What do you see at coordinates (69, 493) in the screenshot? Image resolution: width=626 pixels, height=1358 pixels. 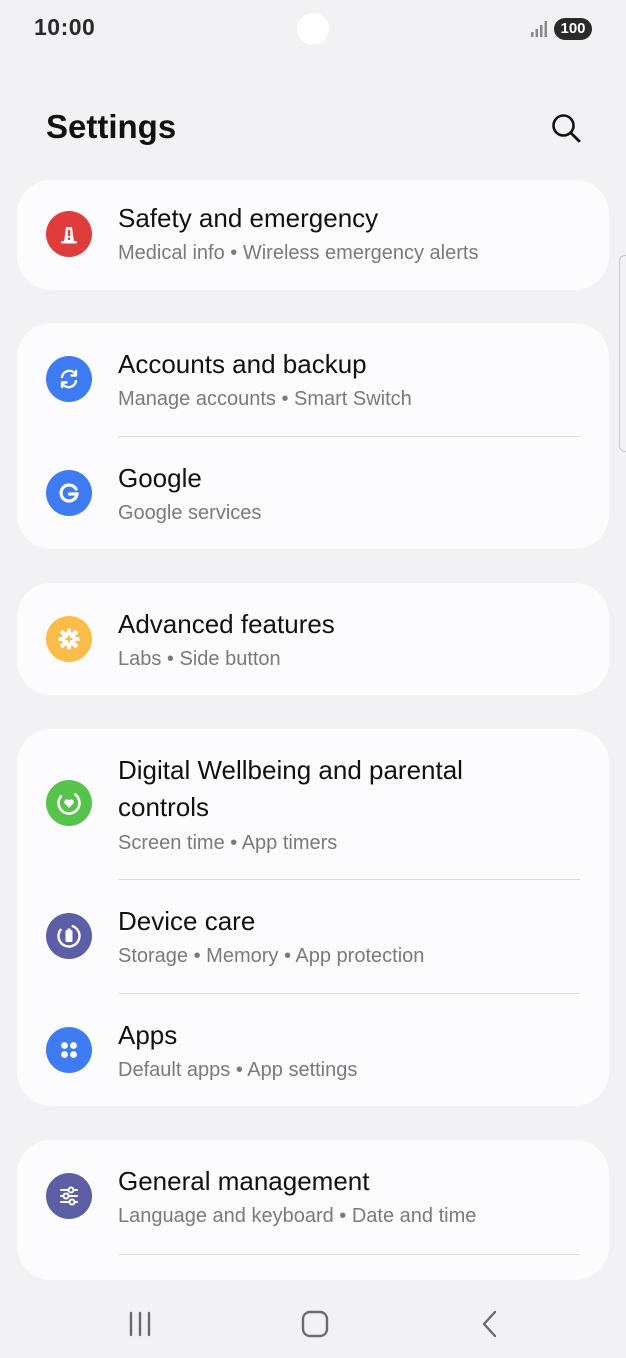 I see `google-icon` at bounding box center [69, 493].